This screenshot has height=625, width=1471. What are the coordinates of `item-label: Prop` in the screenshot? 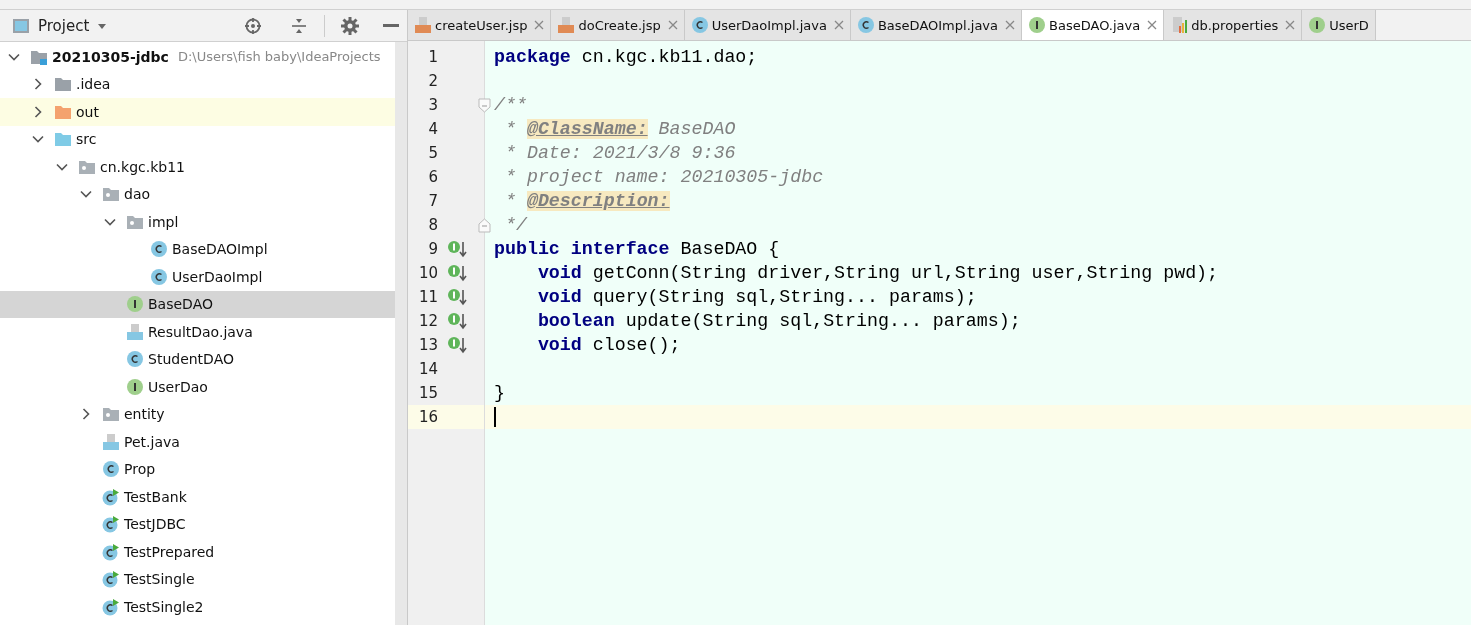 It's located at (140, 469).